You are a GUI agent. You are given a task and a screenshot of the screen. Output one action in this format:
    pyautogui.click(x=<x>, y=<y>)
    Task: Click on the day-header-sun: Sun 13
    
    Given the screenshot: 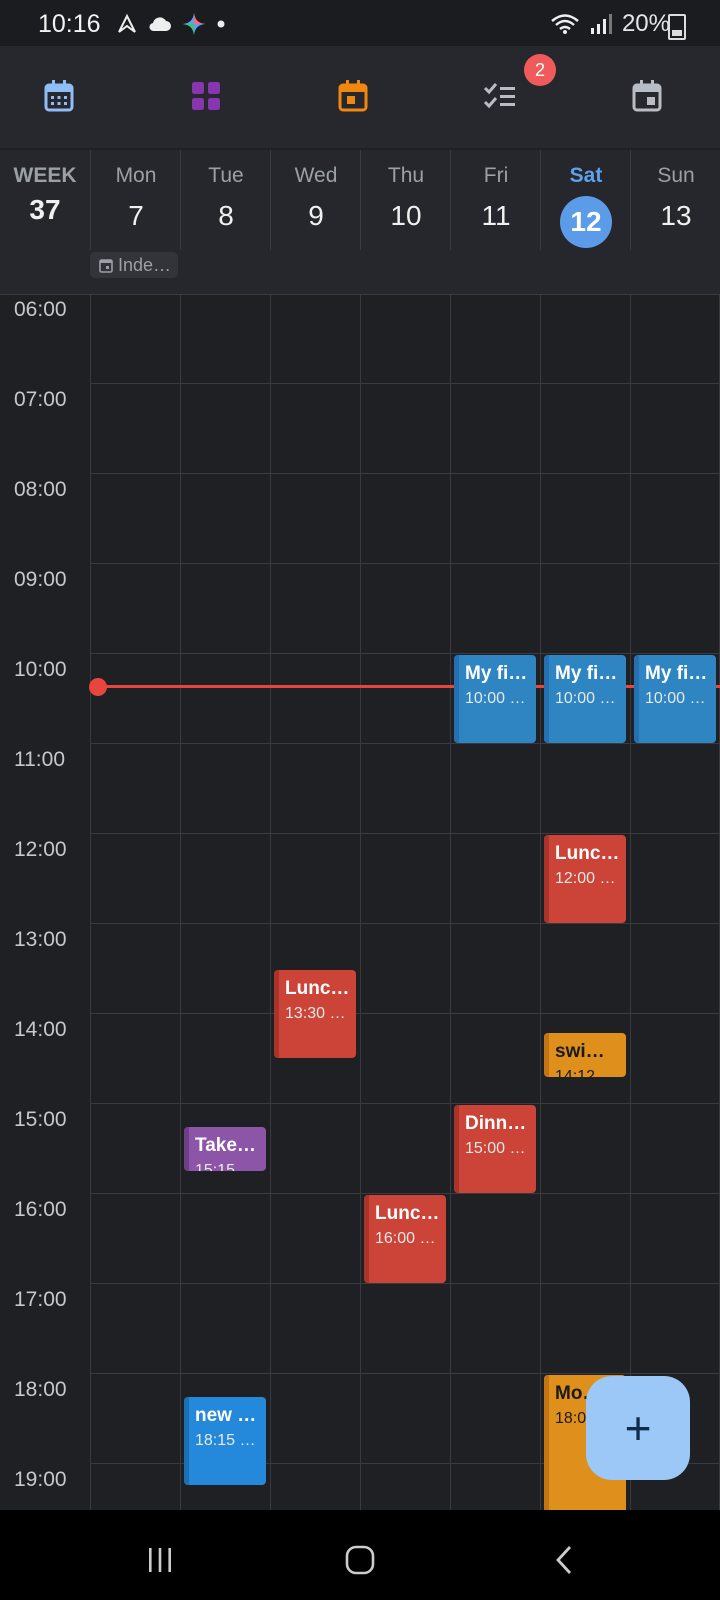 What is the action you would take?
    pyautogui.click(x=675, y=200)
    